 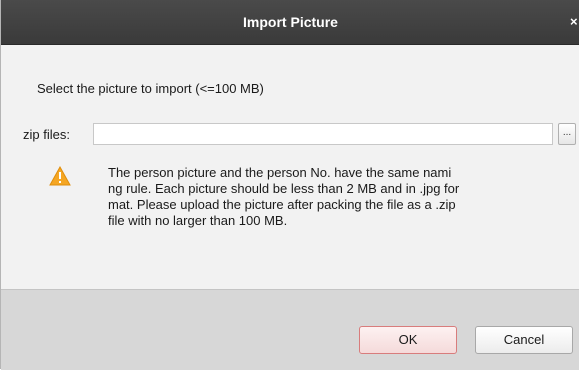 What do you see at coordinates (323, 134) in the screenshot?
I see `zip-file-path-input` at bounding box center [323, 134].